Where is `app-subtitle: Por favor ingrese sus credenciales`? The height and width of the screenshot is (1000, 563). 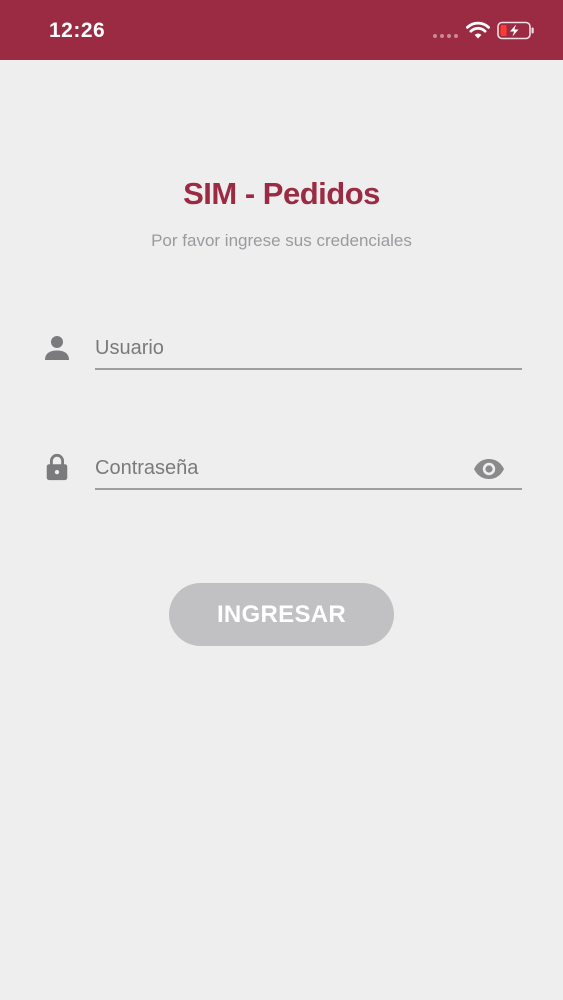 app-subtitle: Por favor ingrese sus credenciales is located at coordinates (281, 240).